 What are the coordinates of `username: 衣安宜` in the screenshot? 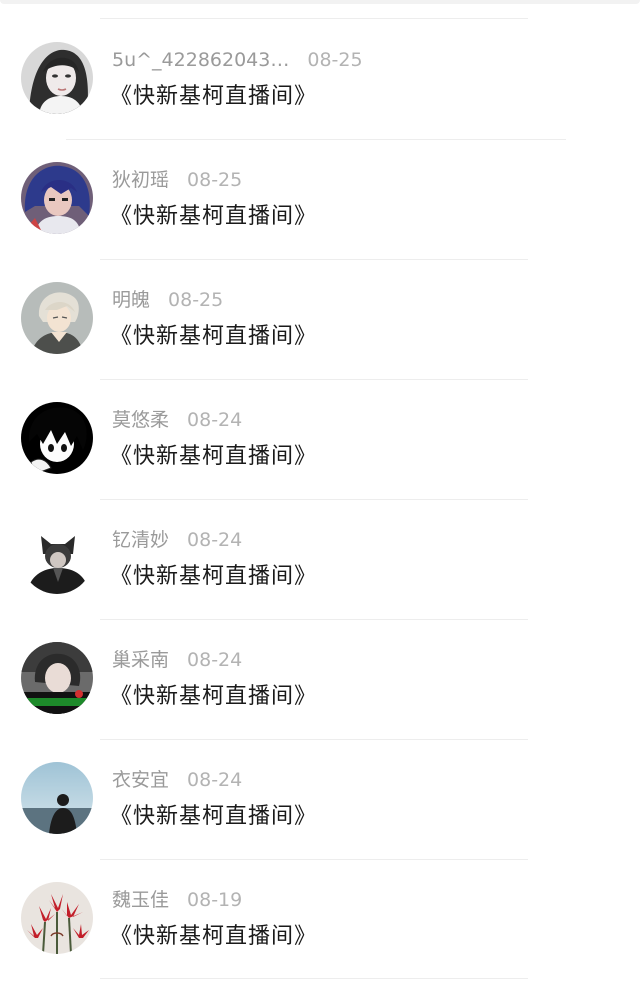 It's located at (140, 780).